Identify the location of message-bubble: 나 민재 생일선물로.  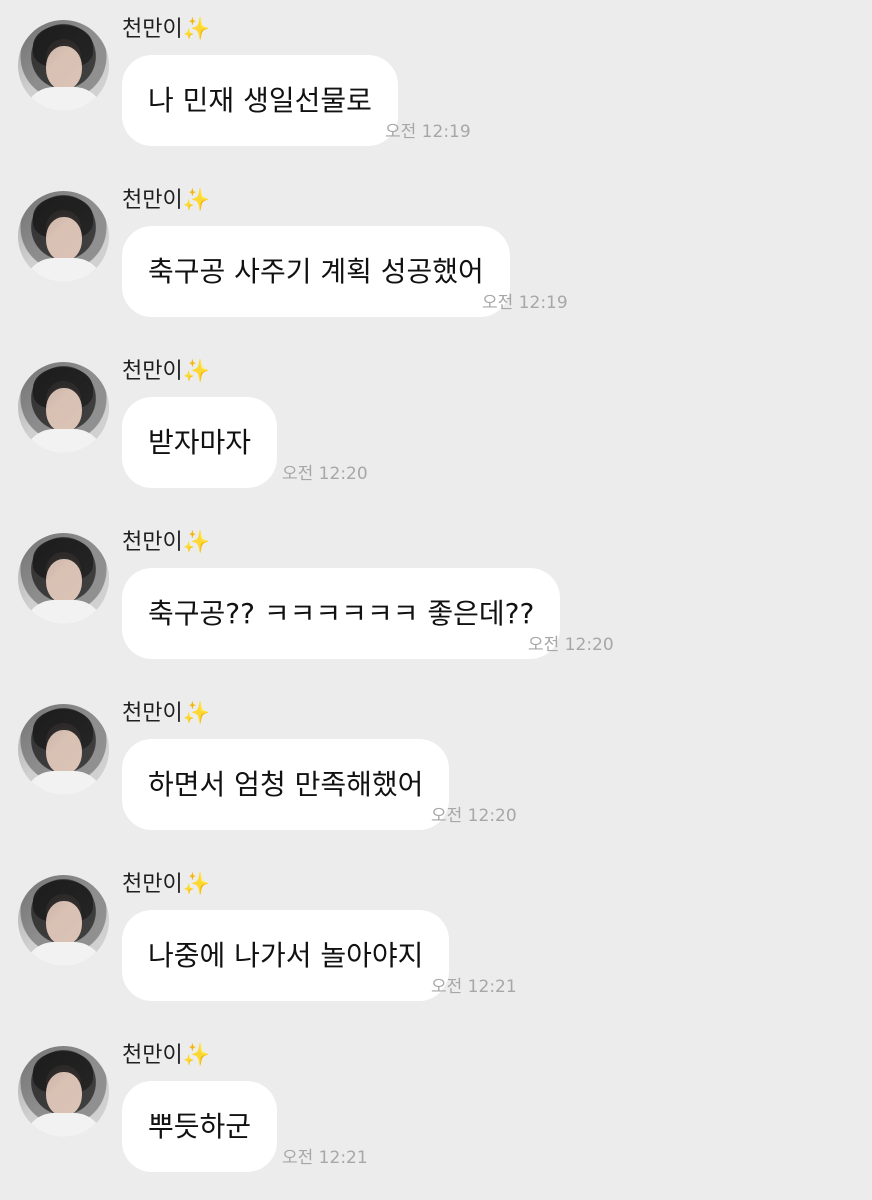
(260, 100).